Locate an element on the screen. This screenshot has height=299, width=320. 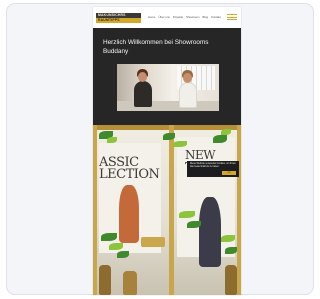
photo-table is located at coordinates (168, 106).